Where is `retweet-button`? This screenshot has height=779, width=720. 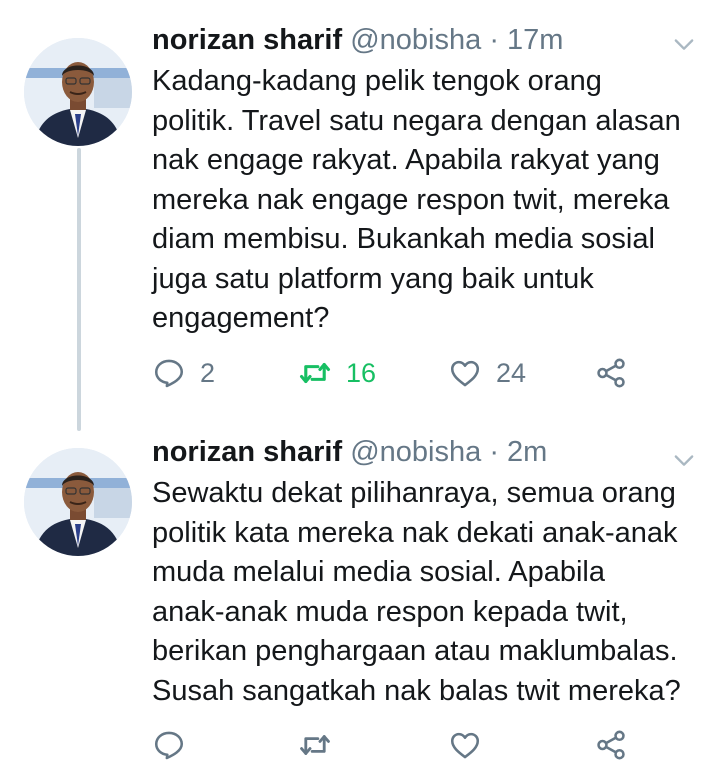 retweet-button is located at coordinates (322, 745).